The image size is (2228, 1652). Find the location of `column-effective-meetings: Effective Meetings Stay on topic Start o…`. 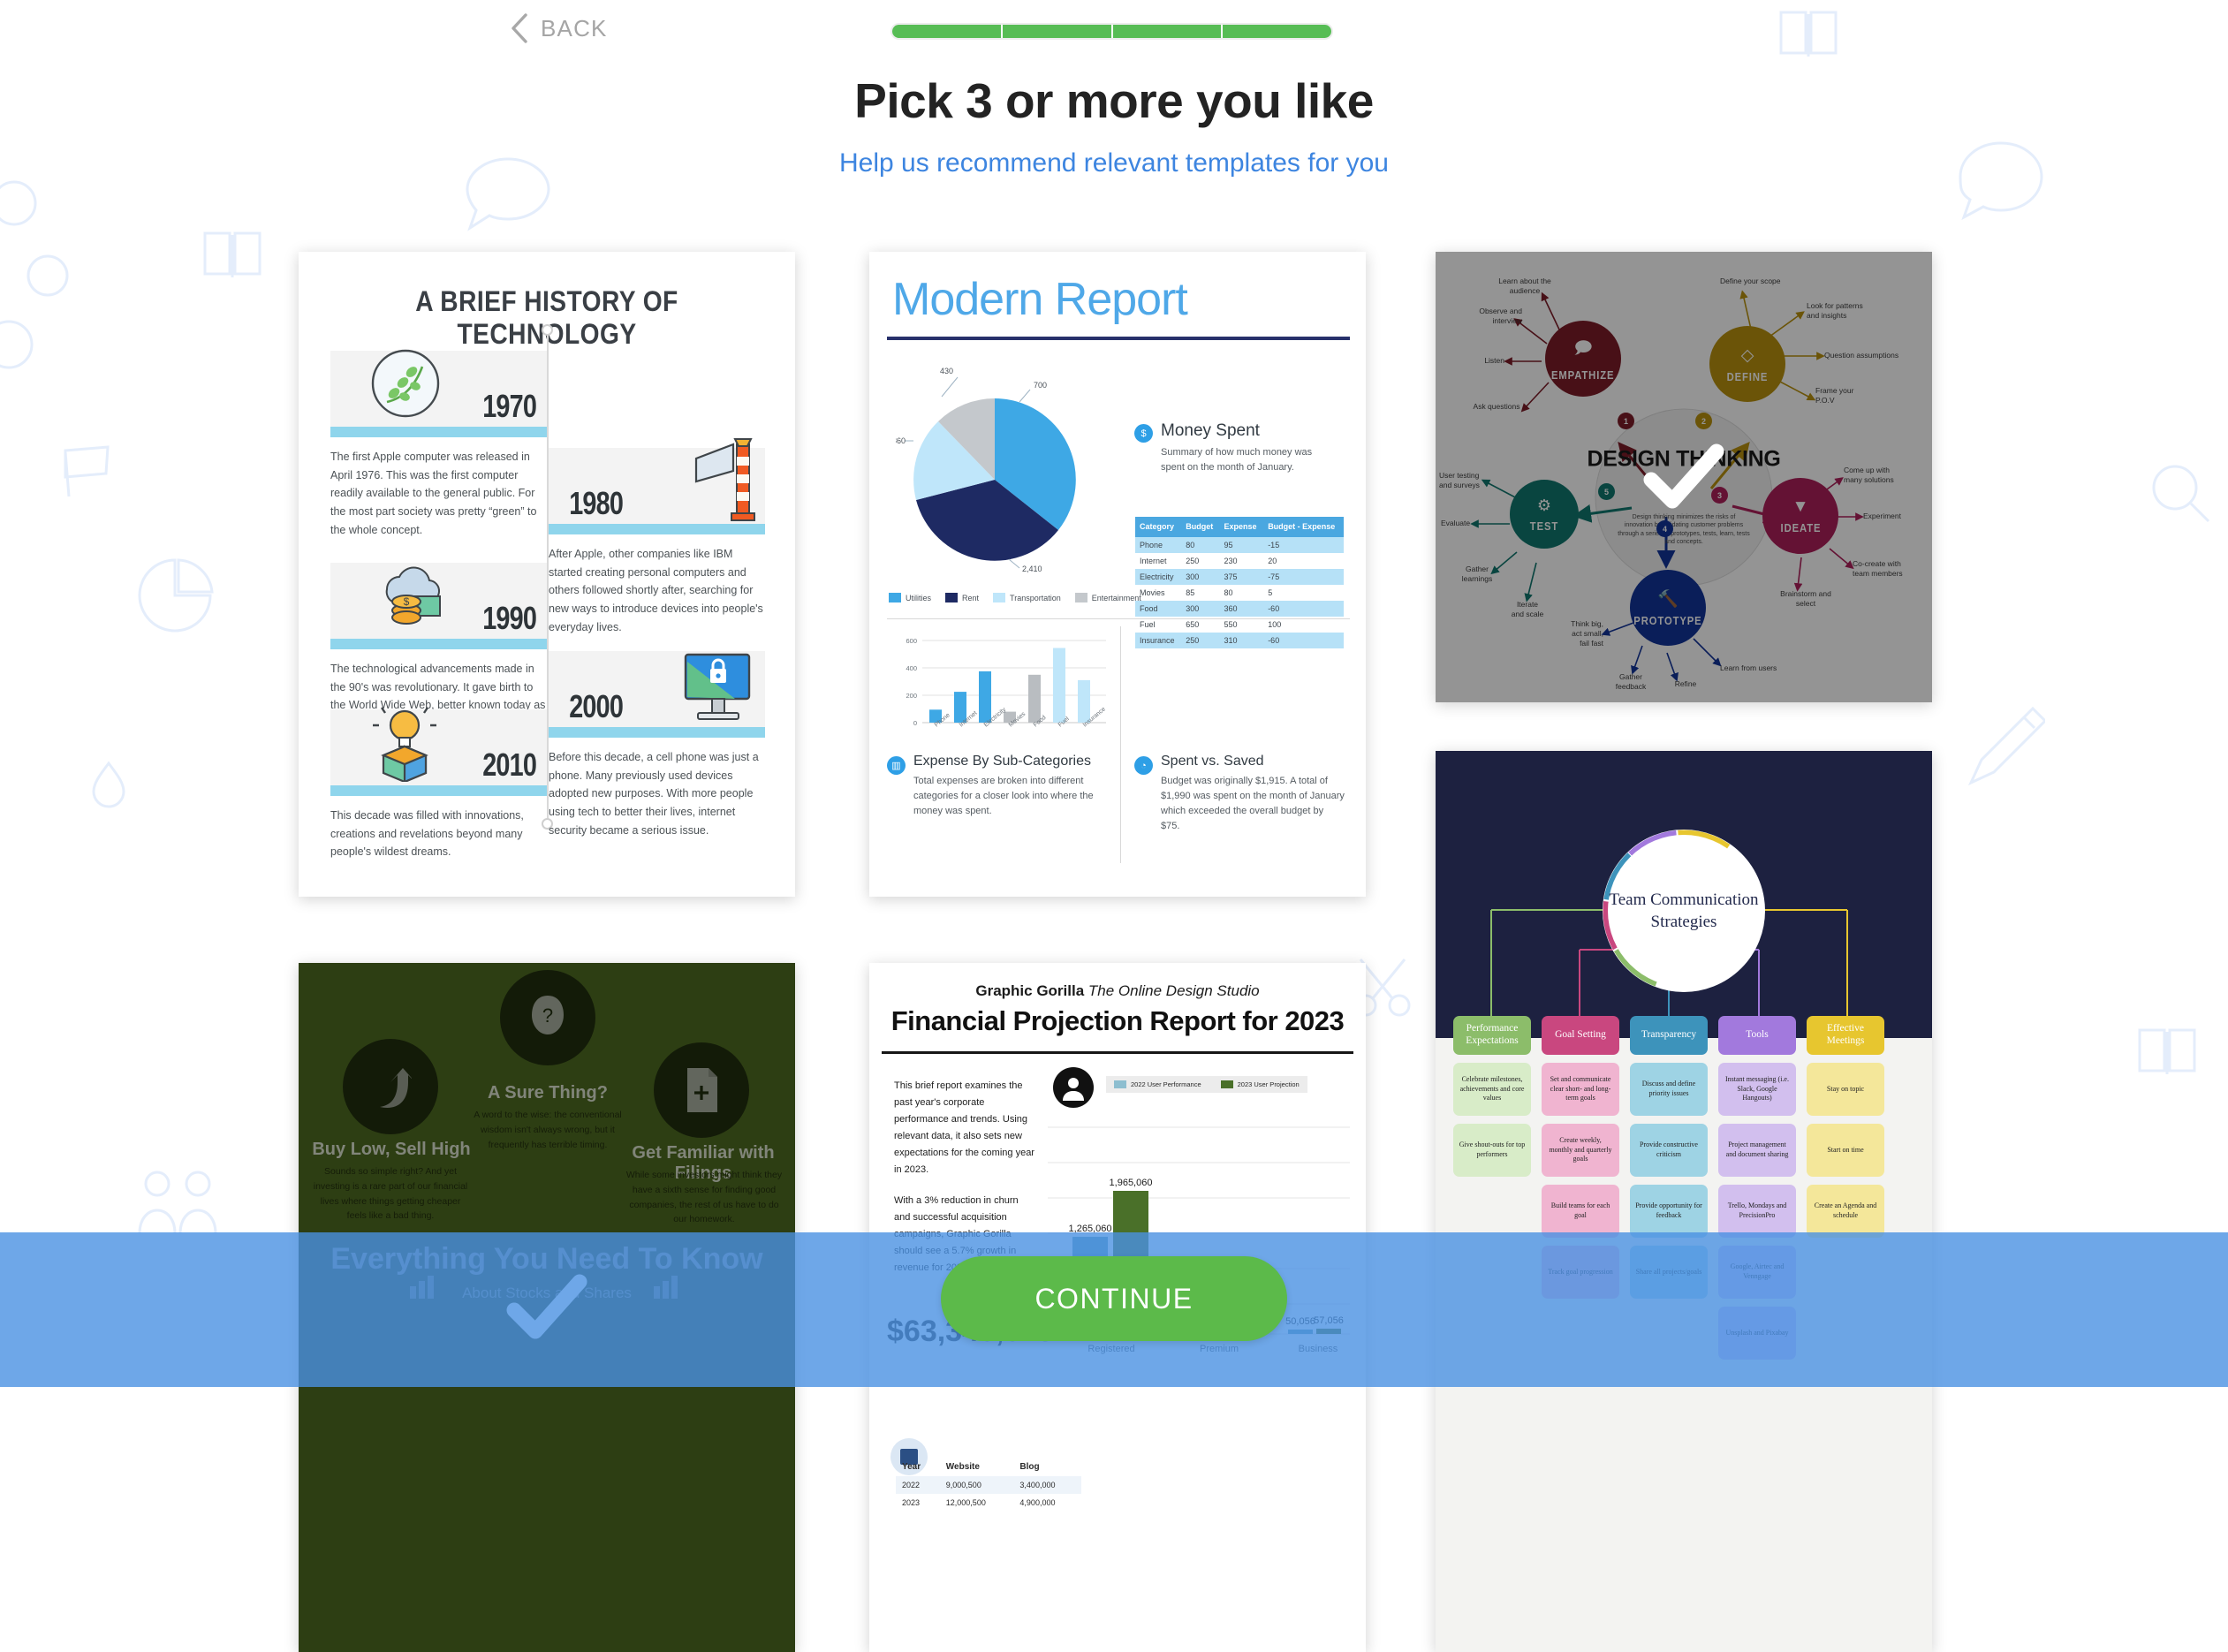

column-effective-meetings: Effective Meetings Stay on topic Start o… is located at coordinates (1846, 1127).